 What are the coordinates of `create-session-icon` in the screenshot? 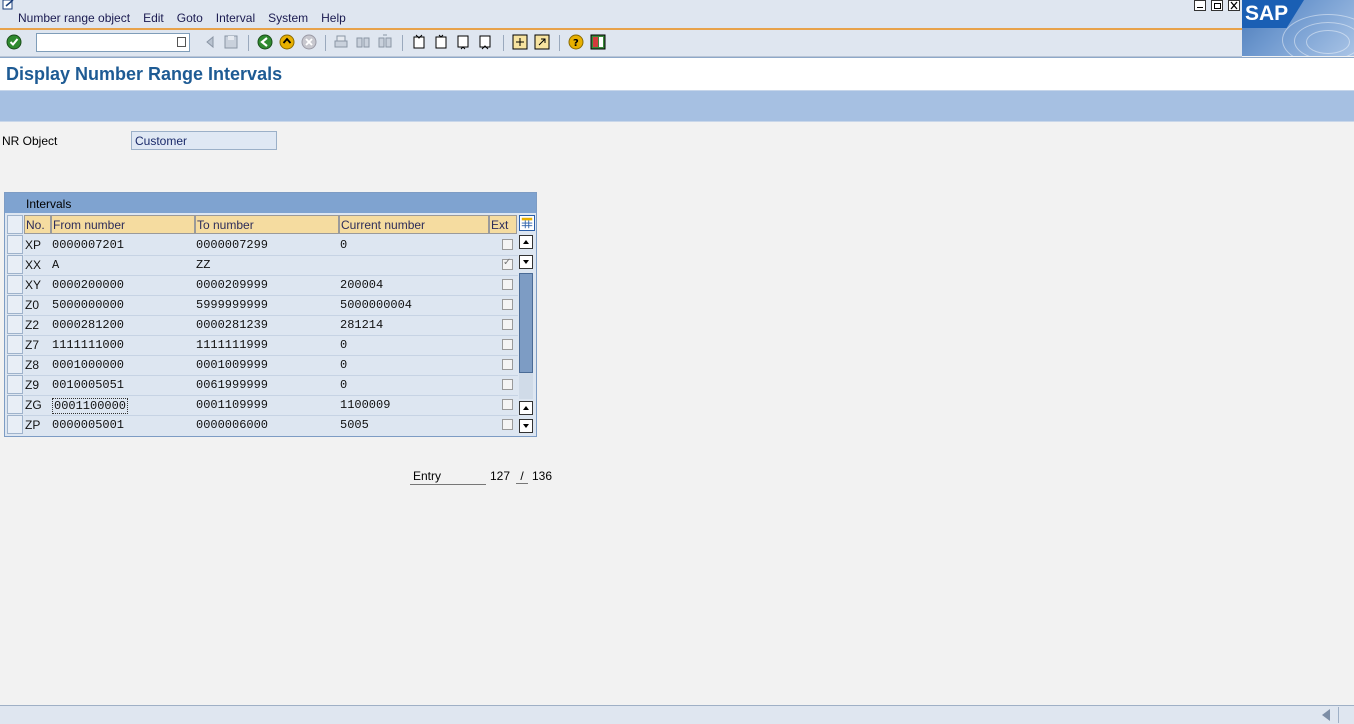 It's located at (520, 42).